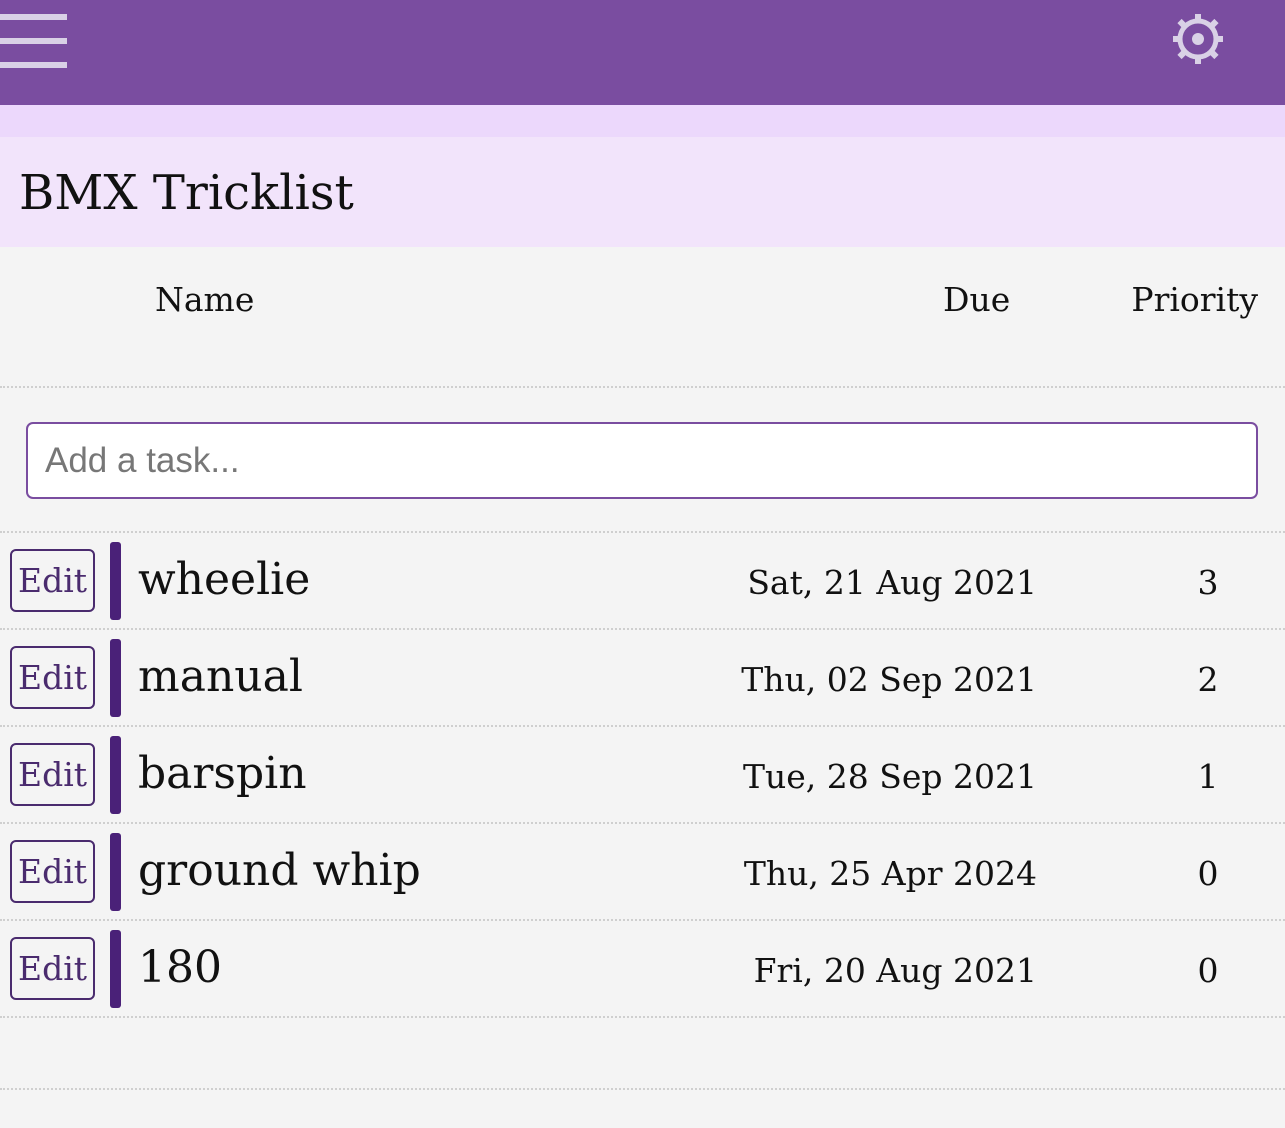  Describe the element at coordinates (279, 871) in the screenshot. I see `task-name: ground whip` at that location.